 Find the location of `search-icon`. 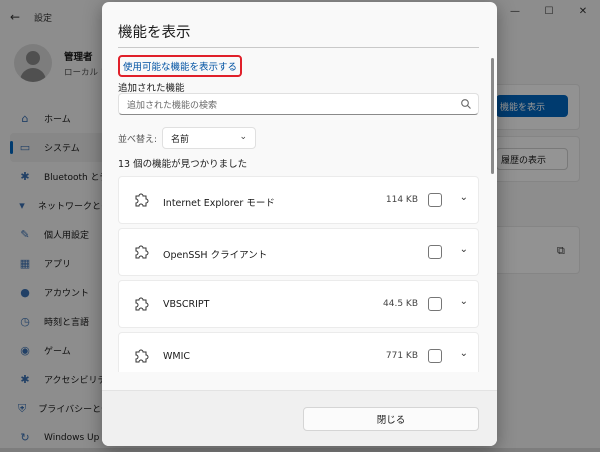

search-icon is located at coordinates (466, 104).